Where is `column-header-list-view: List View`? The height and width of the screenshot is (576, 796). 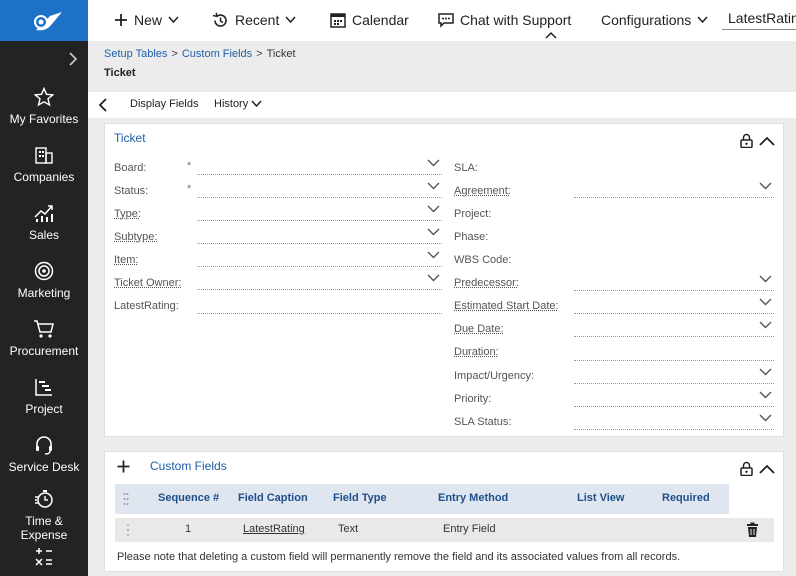
column-header-list-view: List View is located at coordinates (600, 498).